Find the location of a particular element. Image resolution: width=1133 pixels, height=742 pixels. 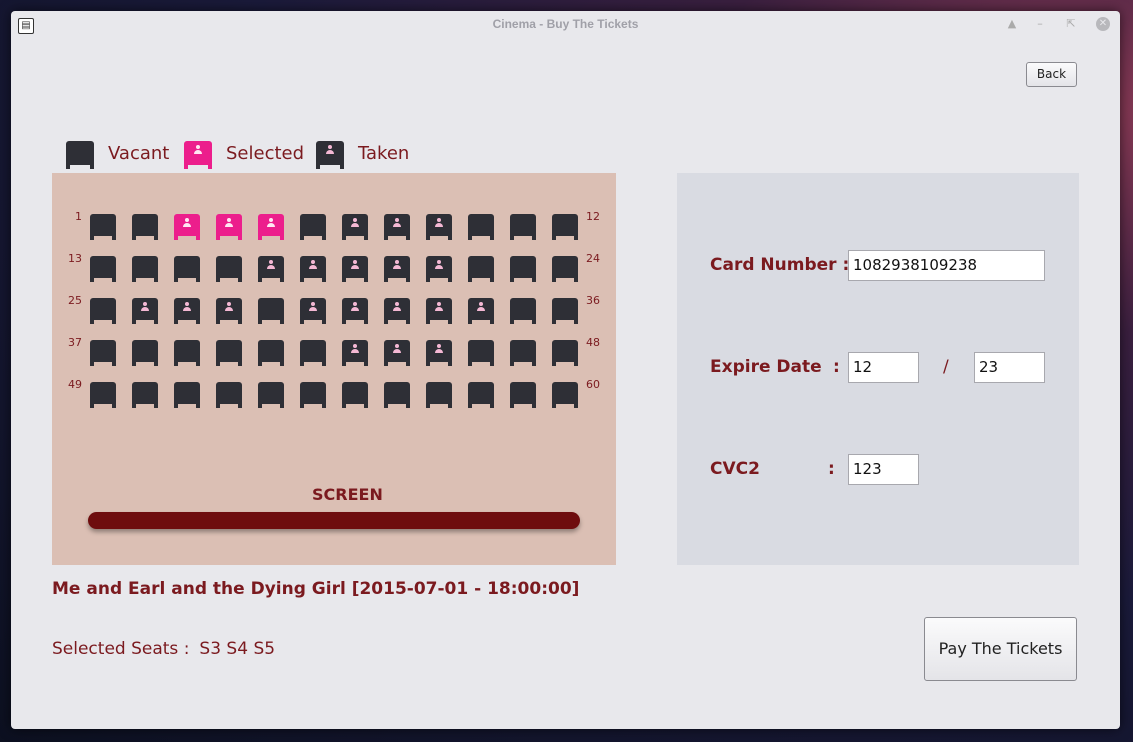

selected-seat-icon is located at coordinates (198, 155).